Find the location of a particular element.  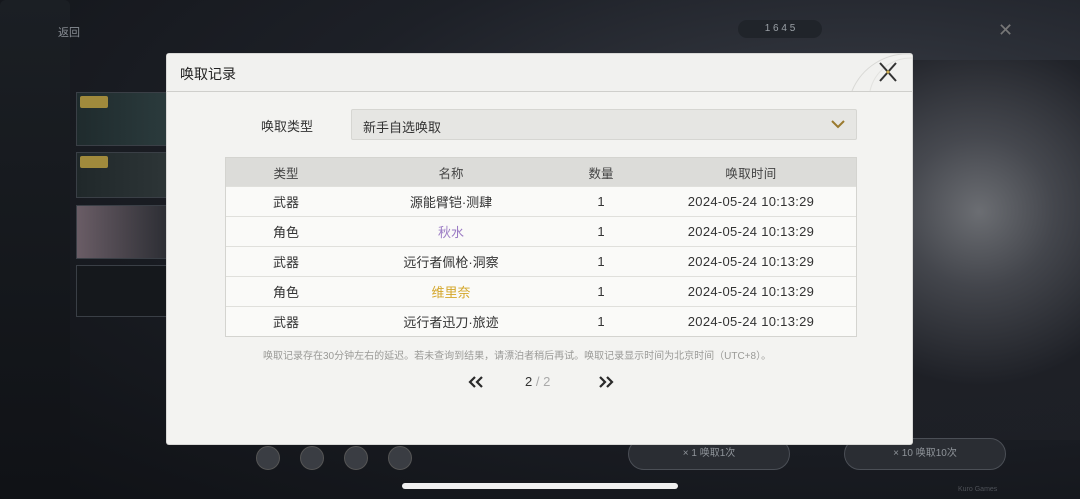

convene-type-value: 新手自选唤取 is located at coordinates (402, 127).